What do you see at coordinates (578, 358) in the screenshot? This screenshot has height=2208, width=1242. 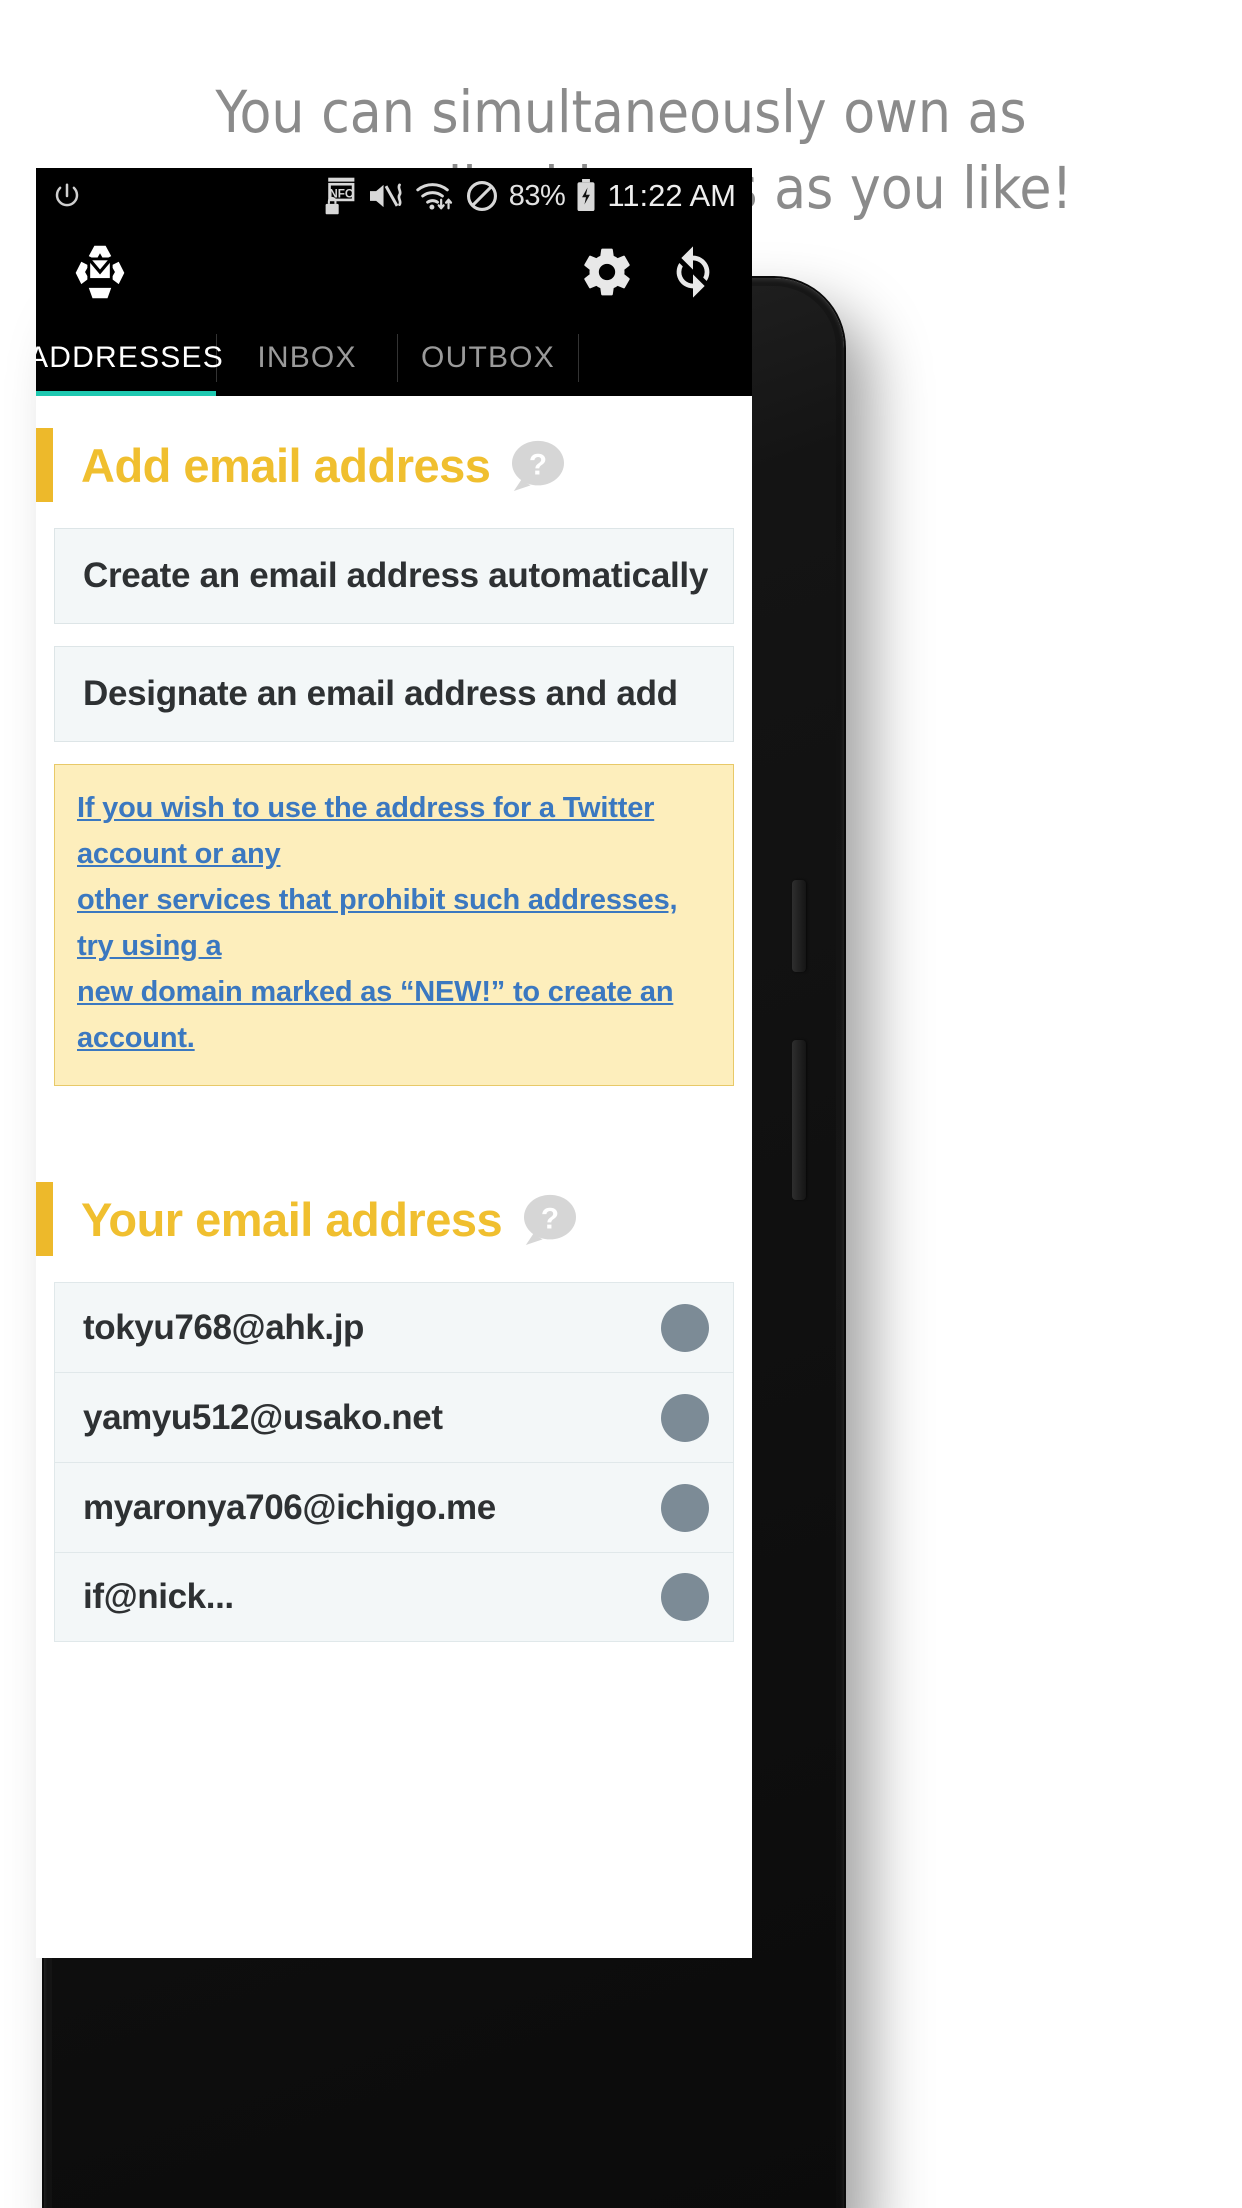 I see `tab-divider` at bounding box center [578, 358].